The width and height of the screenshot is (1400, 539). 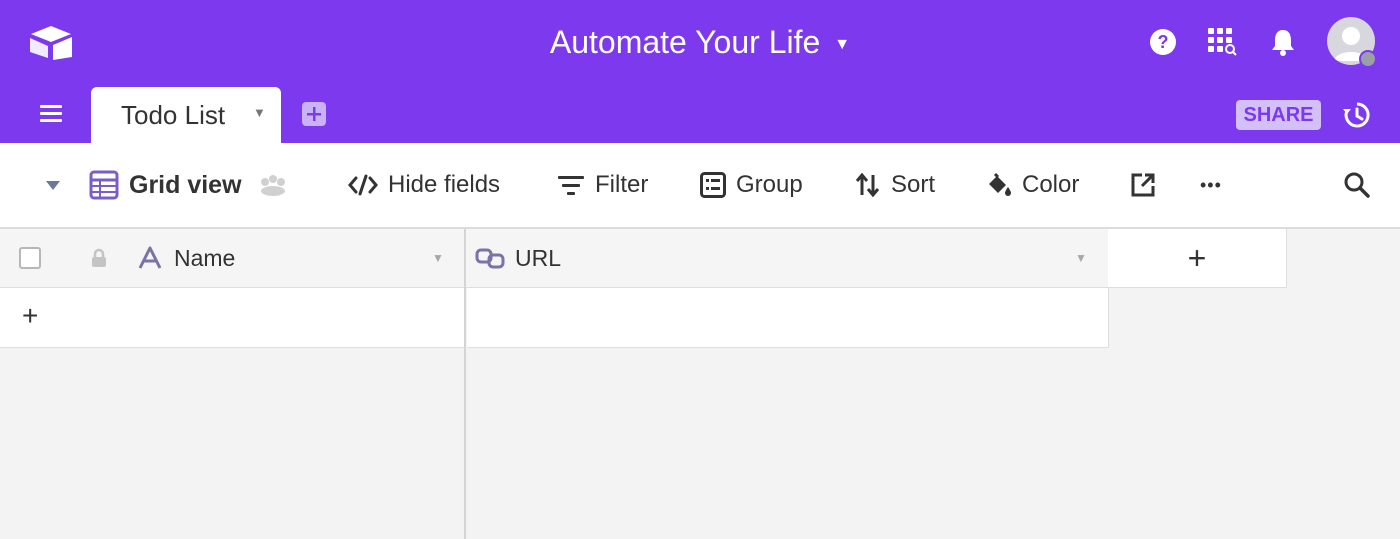 I want to click on base-title-text: Automate Your Life, so click(x=685, y=42).